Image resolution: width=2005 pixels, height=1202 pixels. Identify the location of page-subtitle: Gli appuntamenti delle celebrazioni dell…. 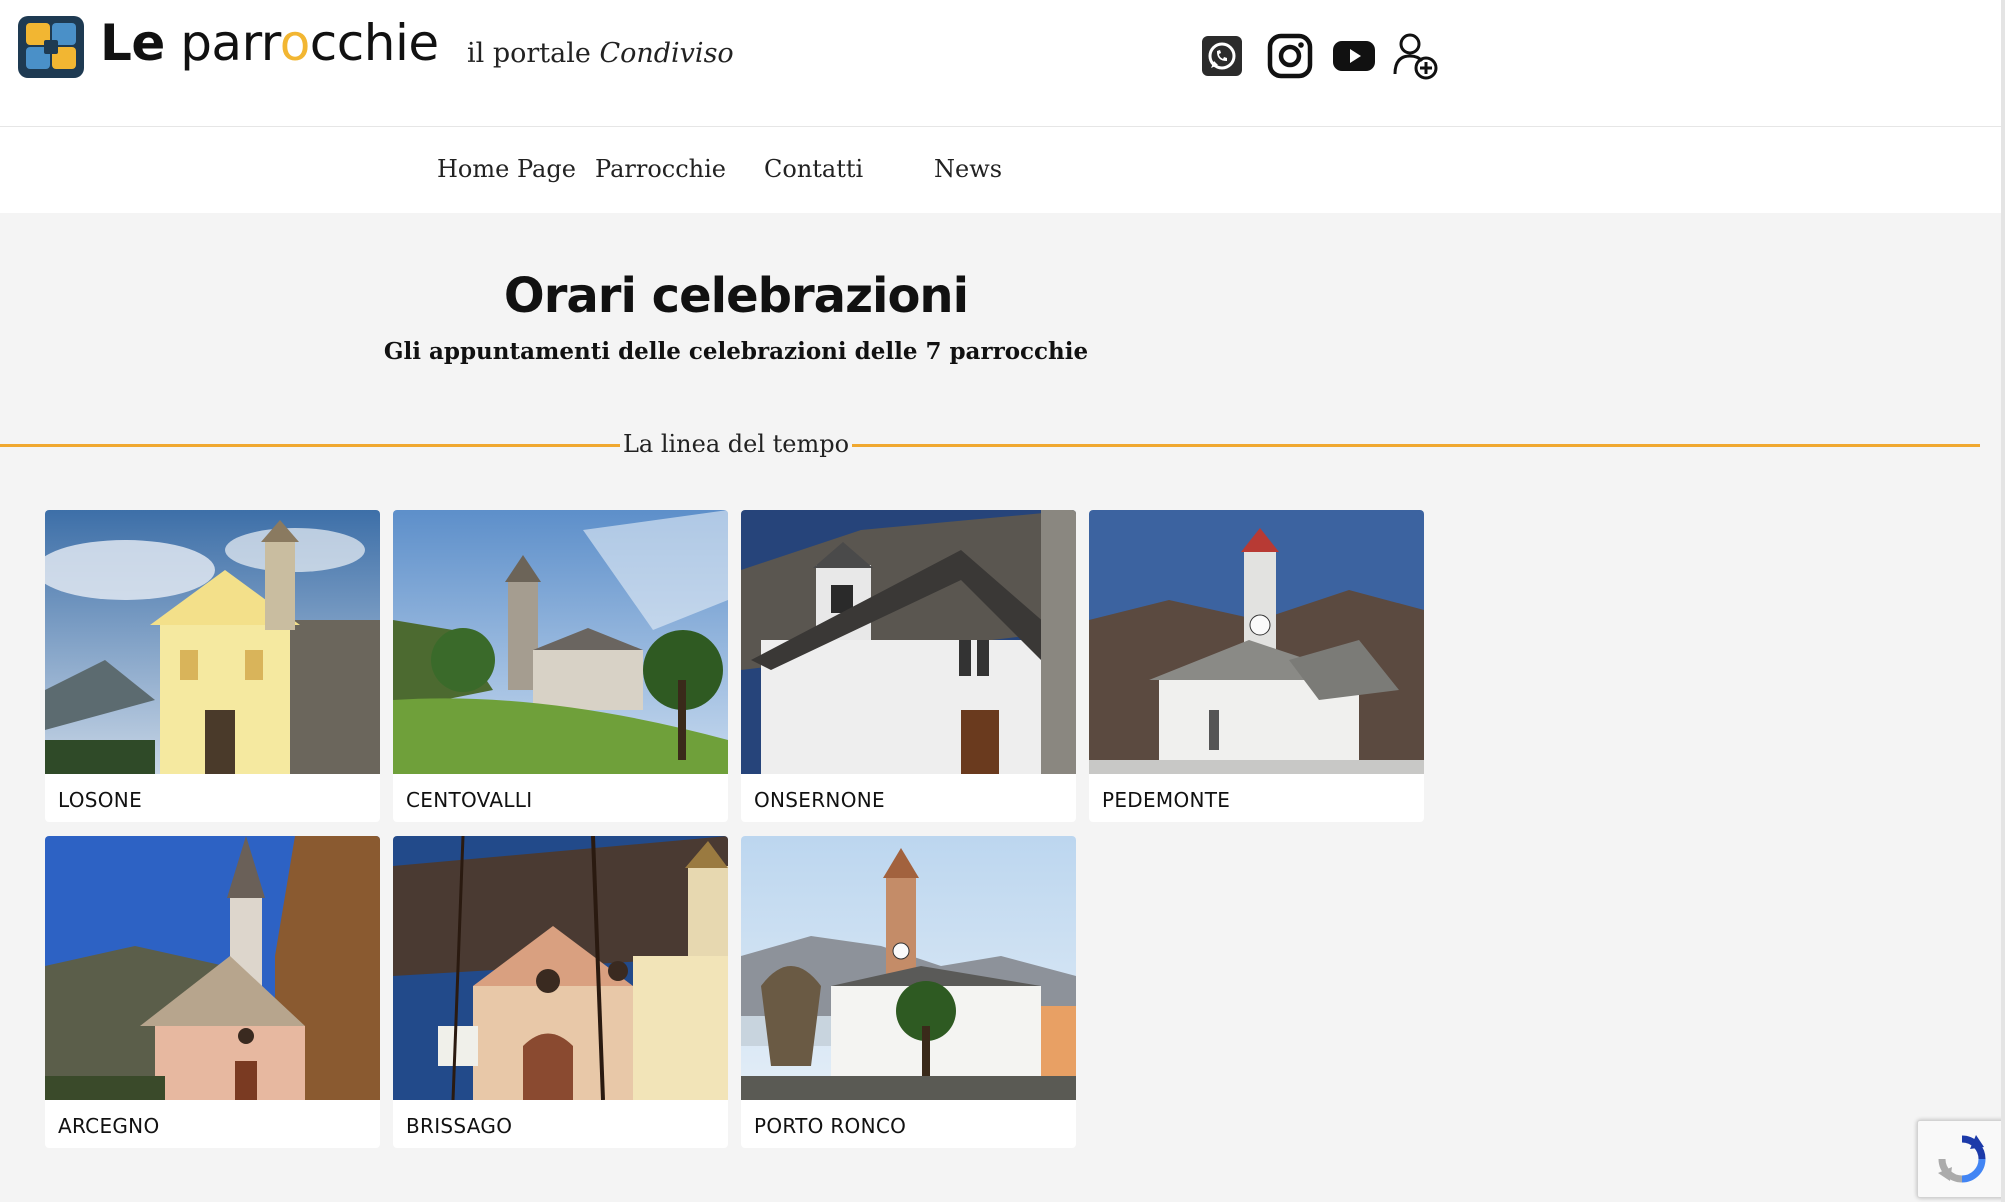
(736, 351).